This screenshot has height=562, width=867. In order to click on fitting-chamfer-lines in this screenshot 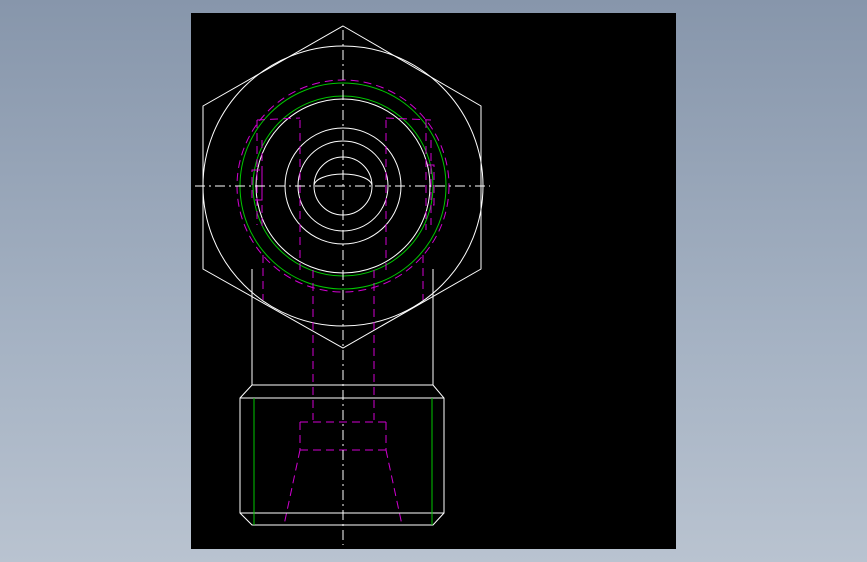, I will do `click(342, 455)`.